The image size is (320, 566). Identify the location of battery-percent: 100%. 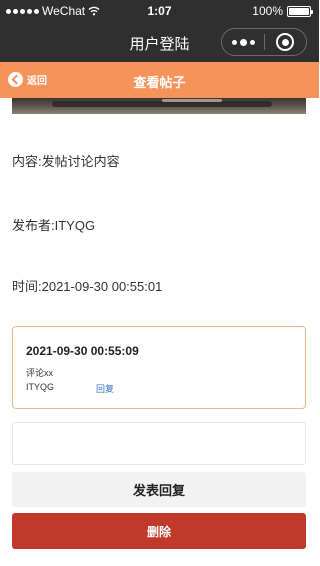
(267, 11).